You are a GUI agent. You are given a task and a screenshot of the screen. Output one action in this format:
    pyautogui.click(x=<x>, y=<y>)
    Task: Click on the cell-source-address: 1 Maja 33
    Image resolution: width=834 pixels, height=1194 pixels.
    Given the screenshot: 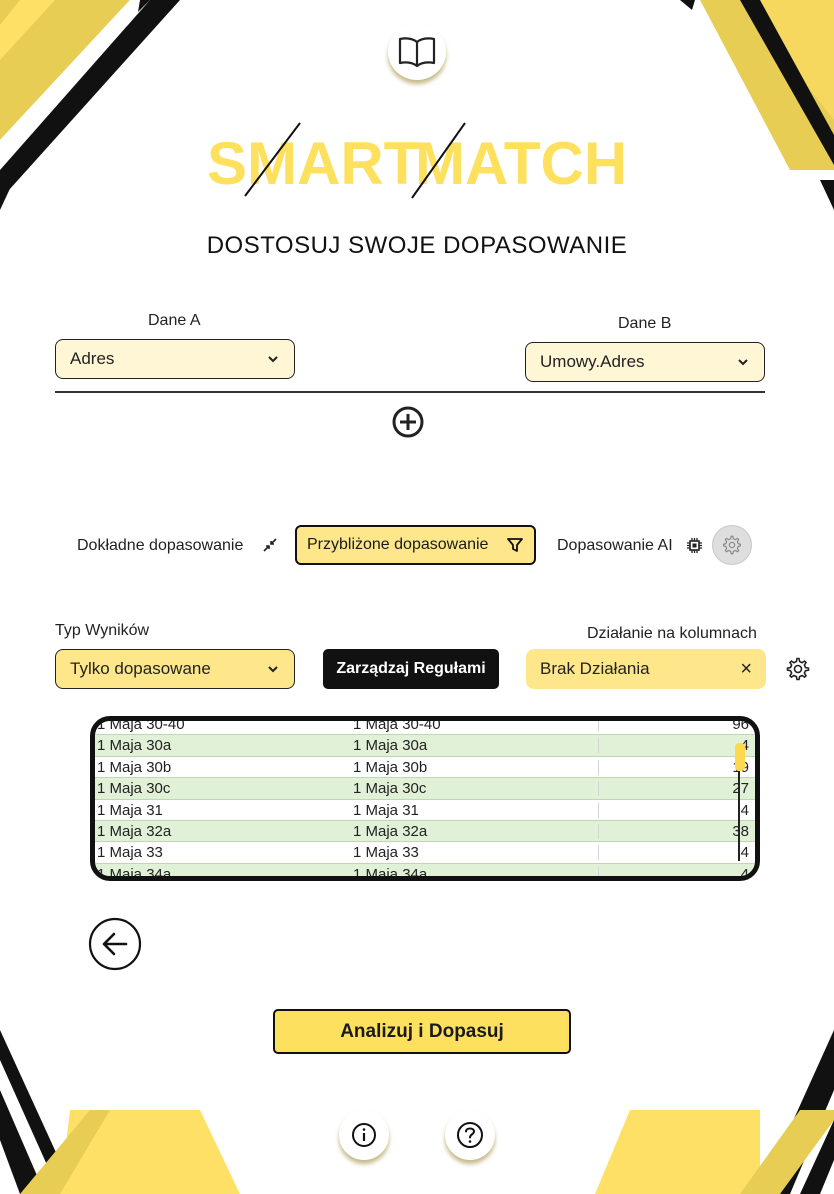 What is the action you would take?
    pyautogui.click(x=130, y=853)
    